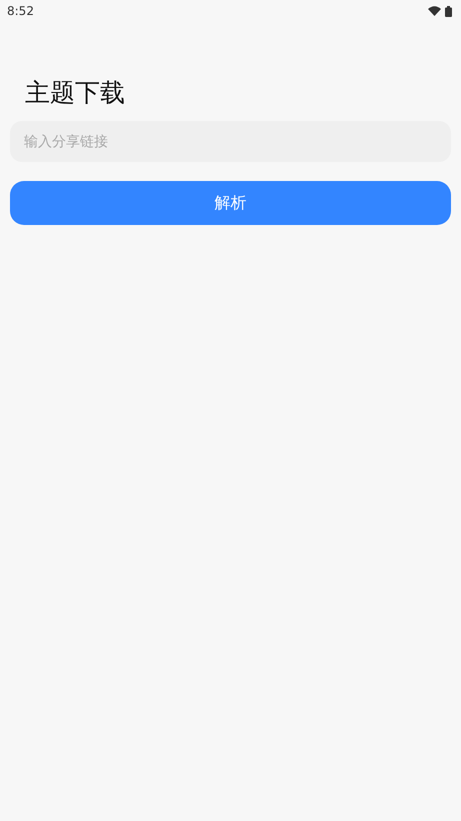 The width and height of the screenshot is (461, 821). Describe the element at coordinates (230, 203) in the screenshot. I see `parse-button: 解析` at that location.